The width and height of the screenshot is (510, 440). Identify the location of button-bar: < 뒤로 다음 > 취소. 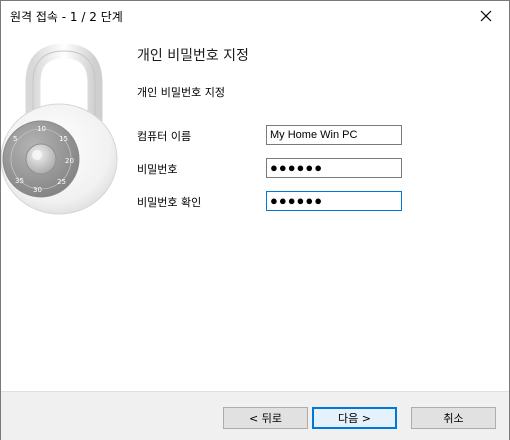
(255, 415).